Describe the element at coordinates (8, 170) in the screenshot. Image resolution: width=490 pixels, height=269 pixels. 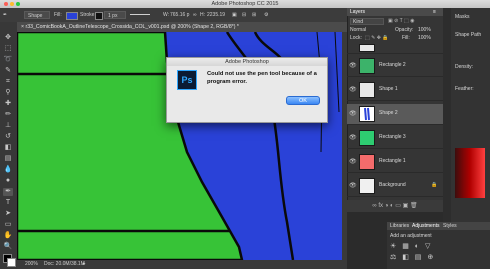
I see `blur-tool-icon: 💧` at that location.